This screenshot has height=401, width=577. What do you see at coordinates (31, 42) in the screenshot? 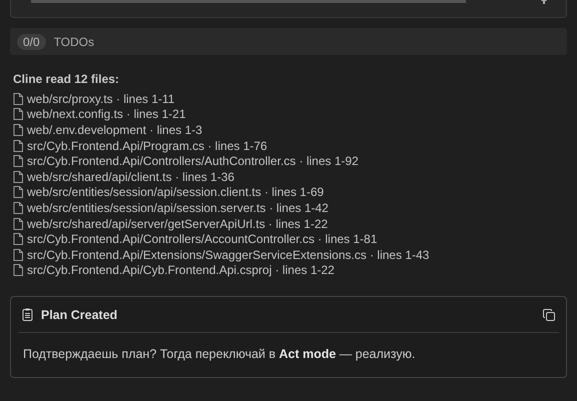
I see `todo-count: 0/0` at bounding box center [31, 42].